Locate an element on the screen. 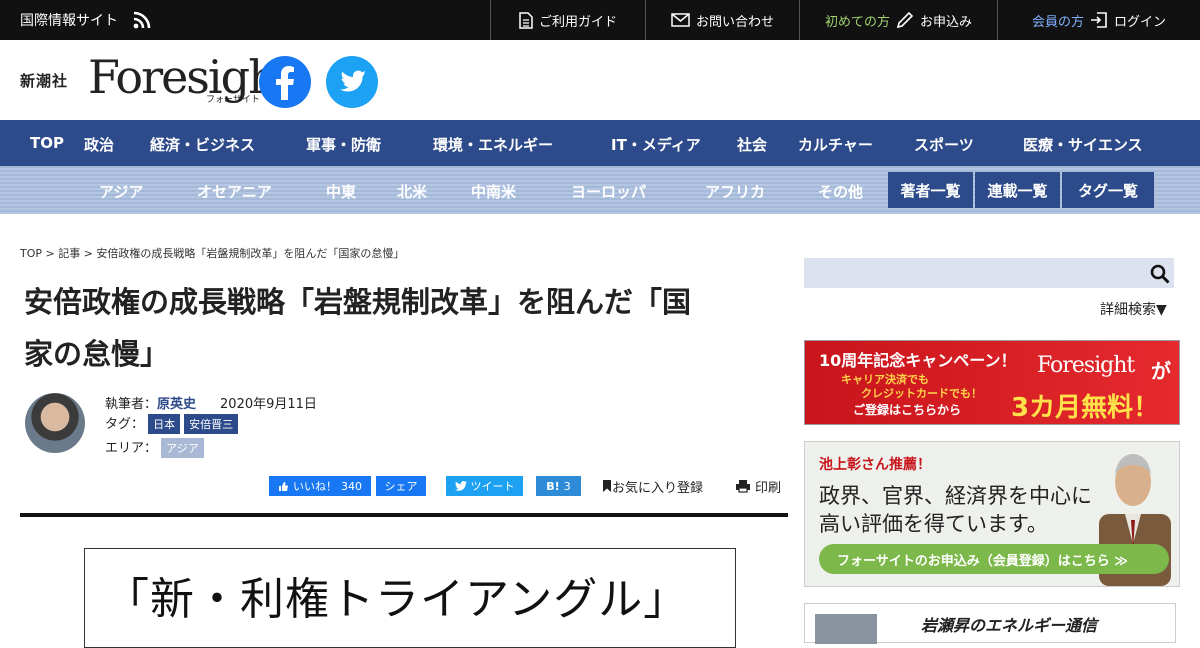  campaign-brand-suffix: が is located at coordinates (1161, 371).